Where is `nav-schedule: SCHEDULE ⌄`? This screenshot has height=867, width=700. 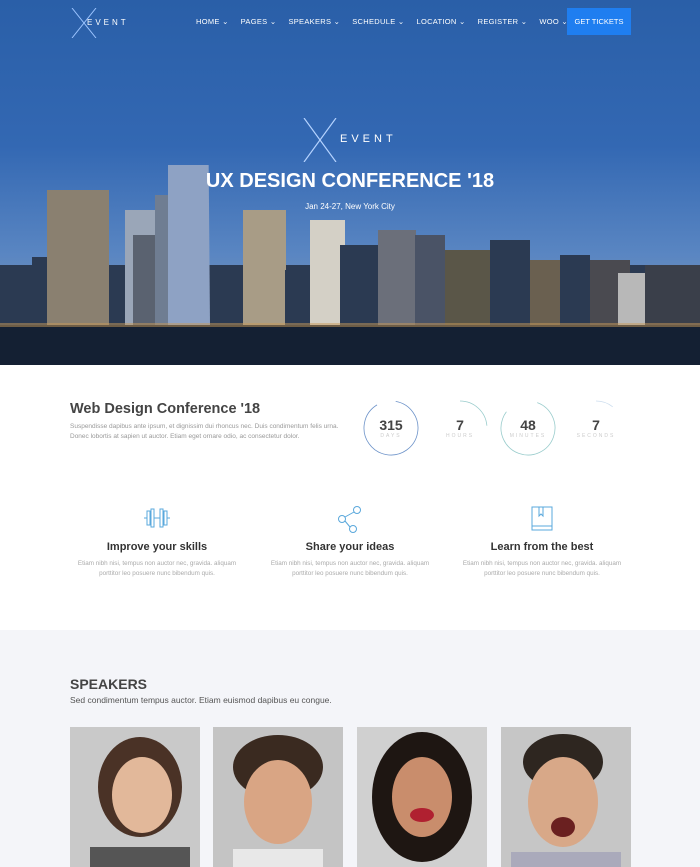 nav-schedule: SCHEDULE ⌄ is located at coordinates (378, 21).